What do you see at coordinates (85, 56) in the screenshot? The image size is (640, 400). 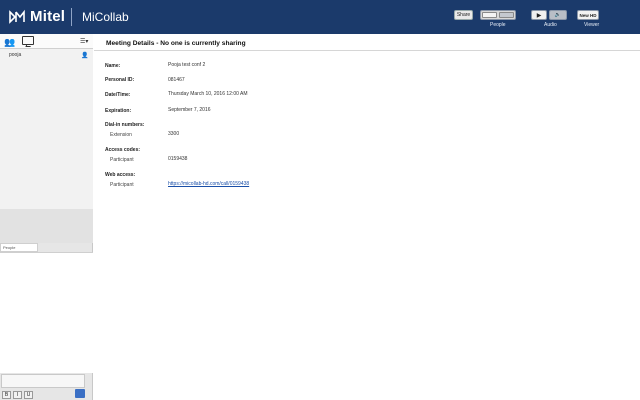 I see `person-icon: 👤` at bounding box center [85, 56].